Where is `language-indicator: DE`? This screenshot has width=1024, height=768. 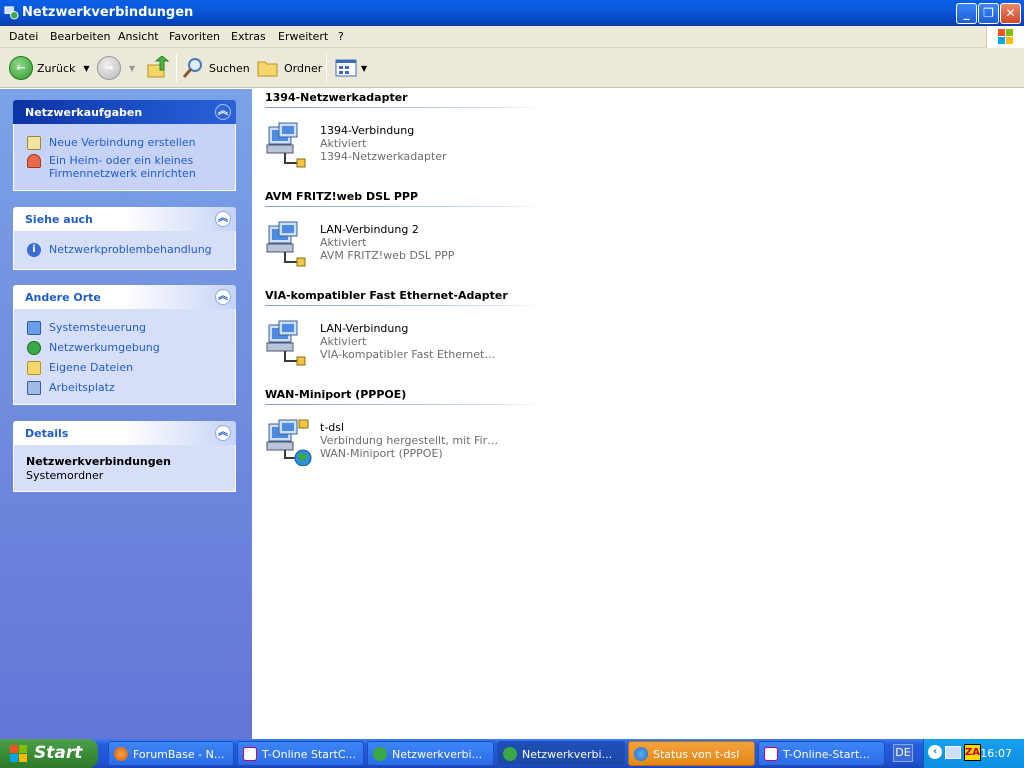 language-indicator: DE is located at coordinates (903, 753).